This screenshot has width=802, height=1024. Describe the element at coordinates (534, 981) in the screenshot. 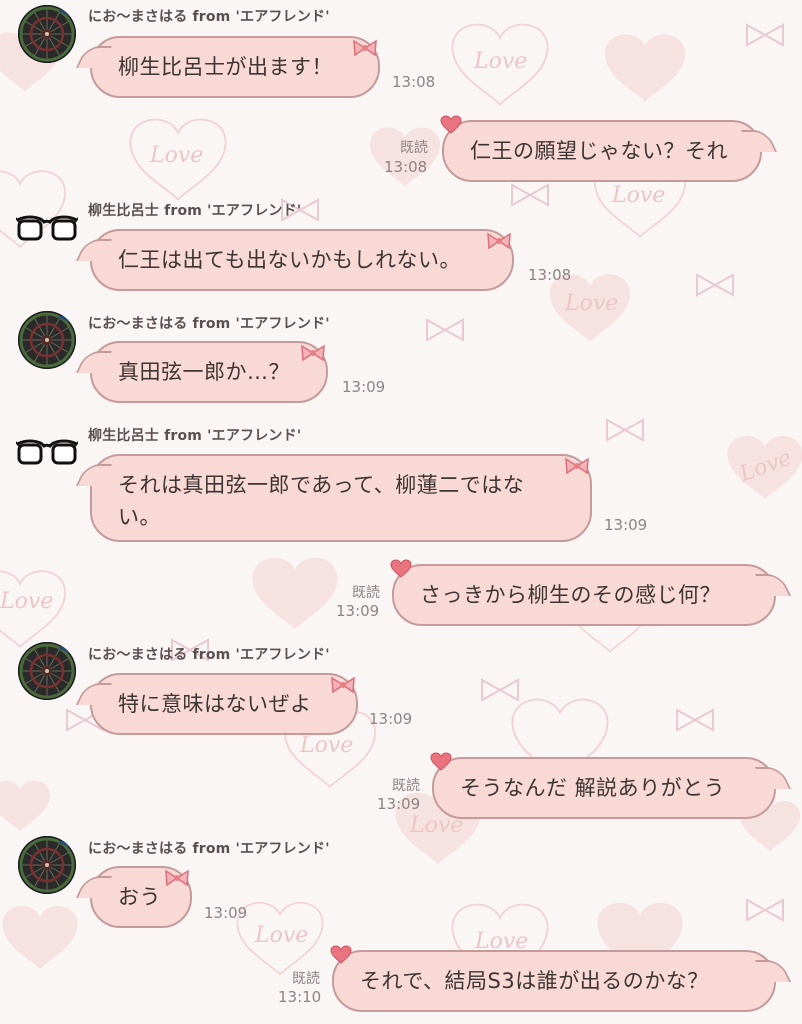

I see `message-text: それで、結局S3は誰が出るのかな？` at that location.